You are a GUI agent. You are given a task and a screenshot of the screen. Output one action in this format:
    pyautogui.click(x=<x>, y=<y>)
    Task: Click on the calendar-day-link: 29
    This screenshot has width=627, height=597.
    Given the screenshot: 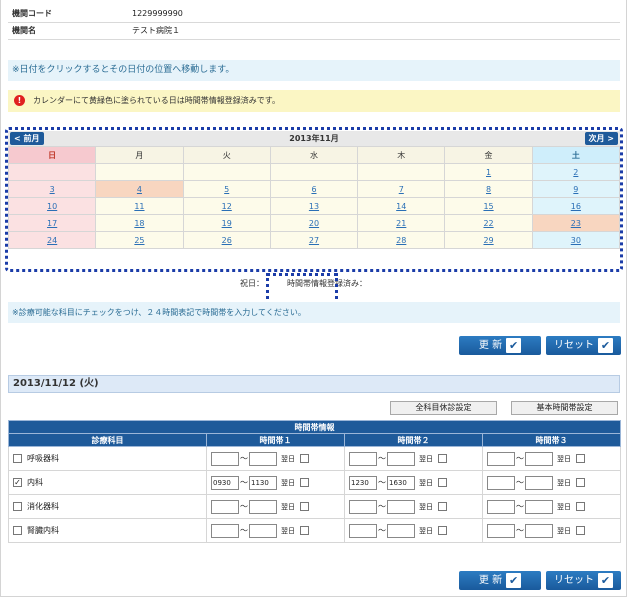 What is the action you would take?
    pyautogui.click(x=488, y=240)
    